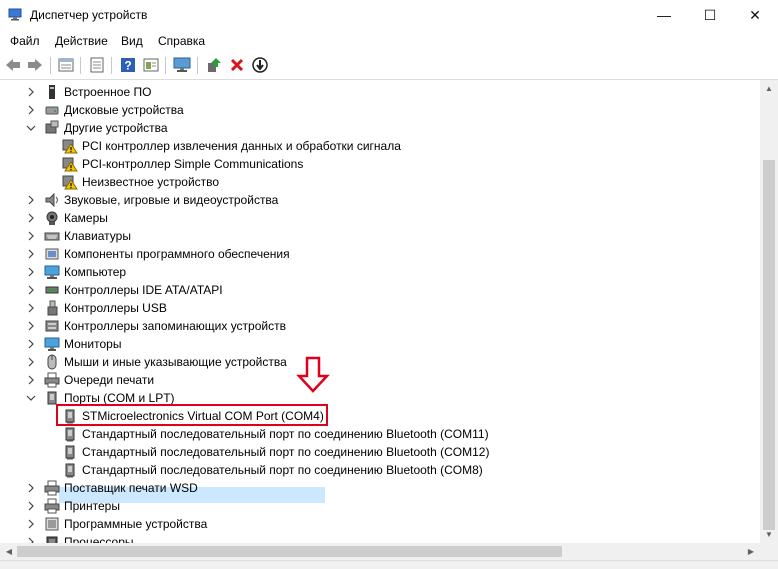 Image resolution: width=778 pixels, height=569 pixels. What do you see at coordinates (380, 308) in the screenshot?
I see `tree-category: Контроллеры USB` at bounding box center [380, 308].